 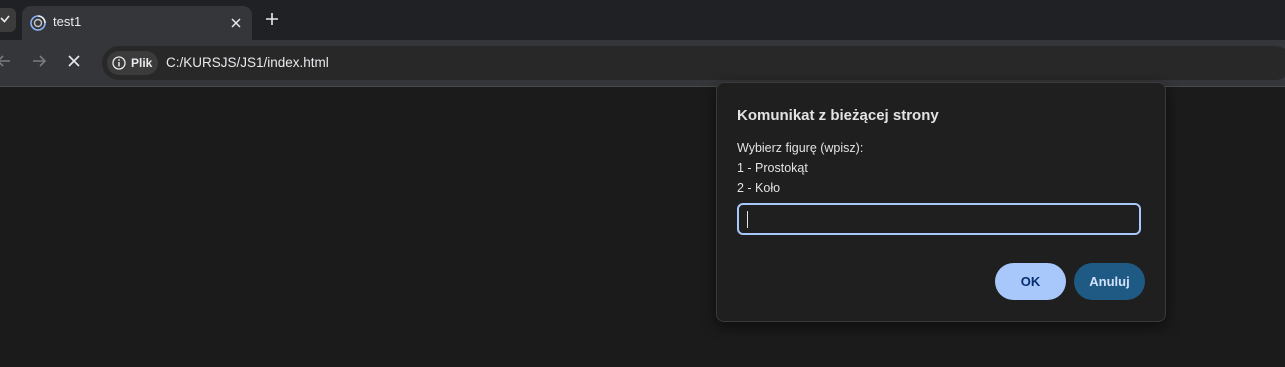 I want to click on dialog-message-line: 1 - Prostokąt, so click(x=772, y=168).